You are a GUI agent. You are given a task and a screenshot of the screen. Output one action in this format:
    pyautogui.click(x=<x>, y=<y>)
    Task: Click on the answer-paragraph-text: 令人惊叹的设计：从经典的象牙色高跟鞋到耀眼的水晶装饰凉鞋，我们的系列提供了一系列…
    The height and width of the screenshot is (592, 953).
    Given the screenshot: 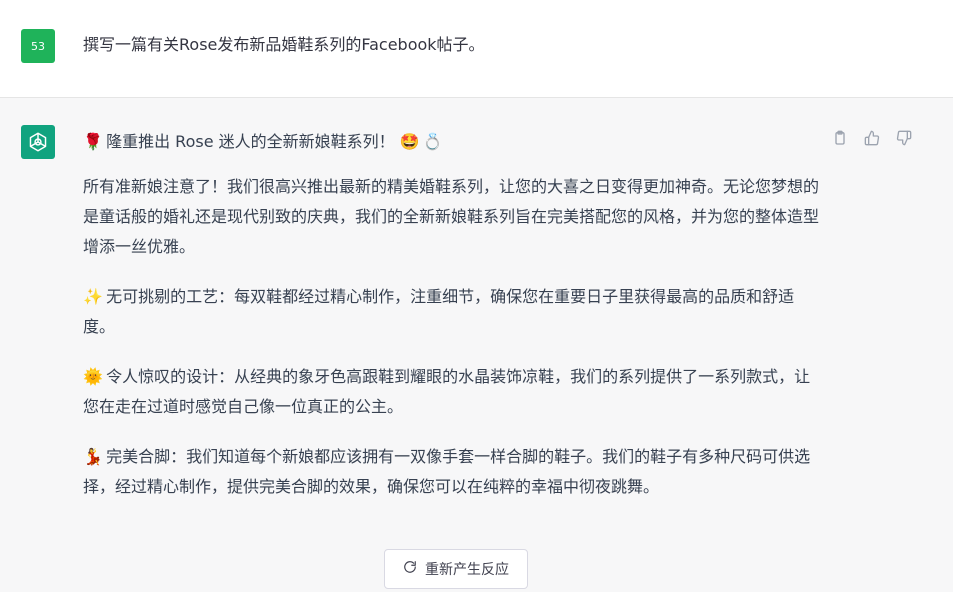 What is the action you would take?
    pyautogui.click(x=447, y=391)
    